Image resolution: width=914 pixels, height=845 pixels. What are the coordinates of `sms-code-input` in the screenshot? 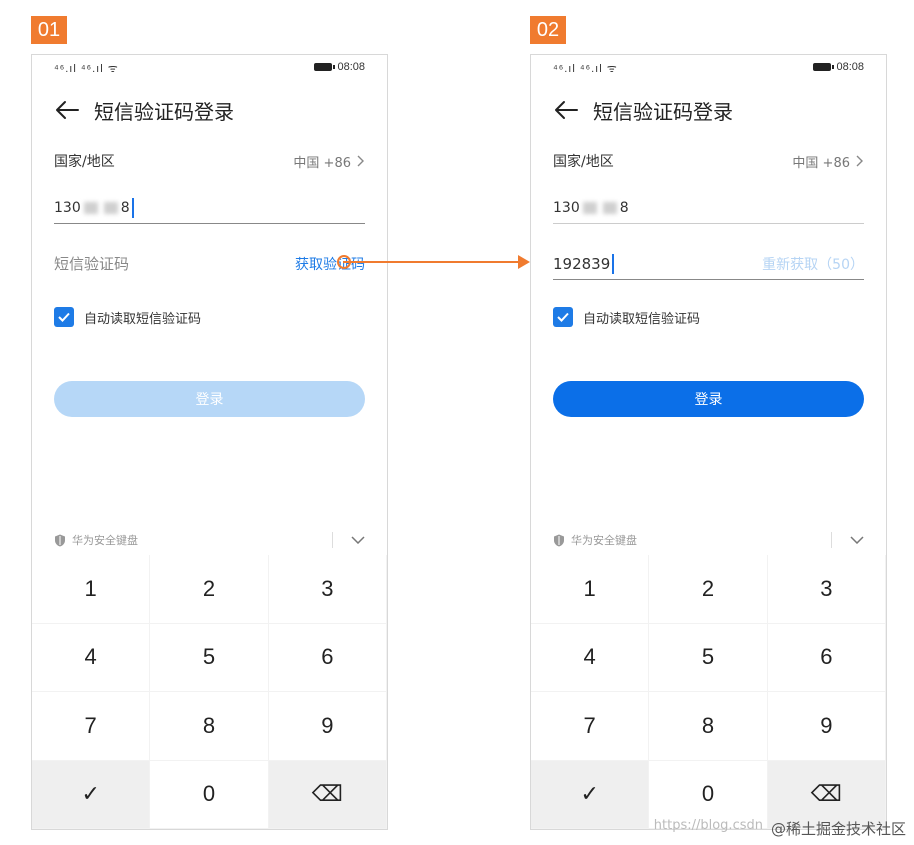 It's located at (144, 264).